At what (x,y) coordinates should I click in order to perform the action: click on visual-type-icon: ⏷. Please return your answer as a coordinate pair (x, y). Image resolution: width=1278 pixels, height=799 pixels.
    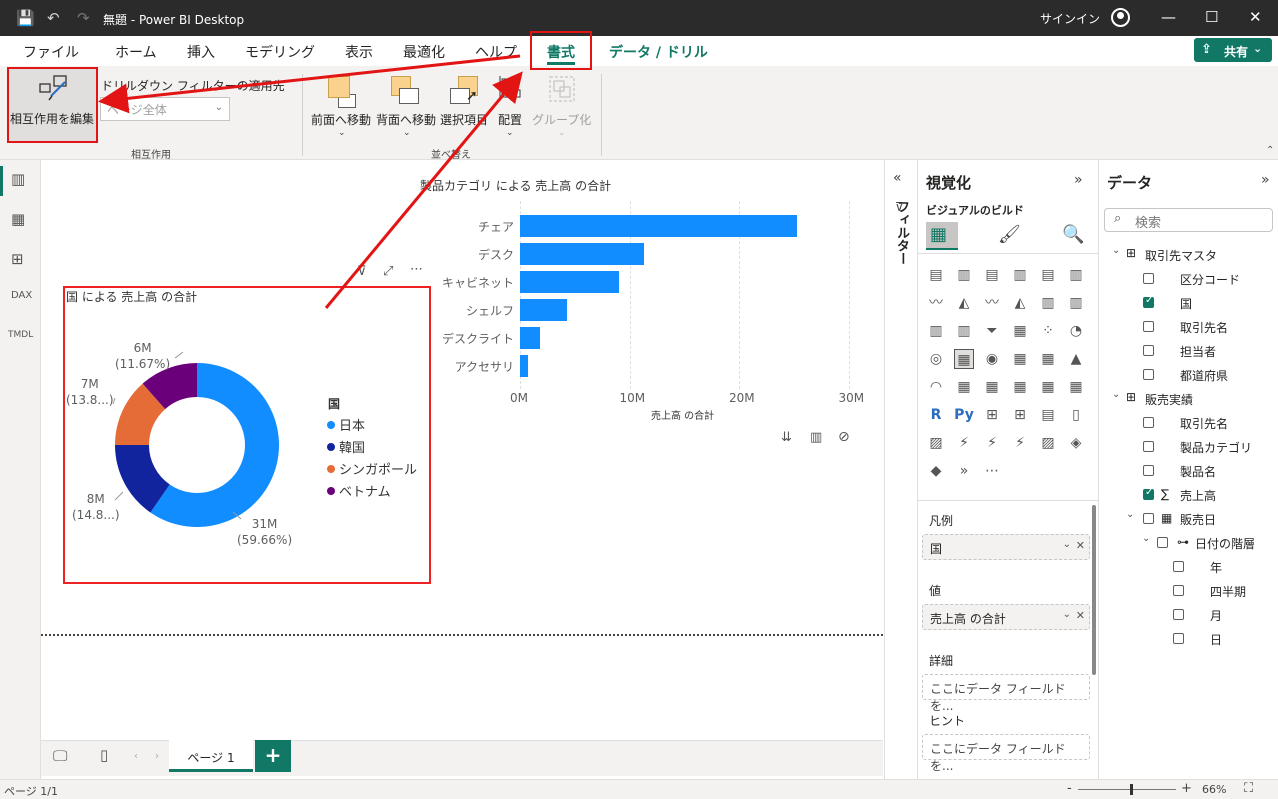
    Looking at the image, I should click on (992, 331).